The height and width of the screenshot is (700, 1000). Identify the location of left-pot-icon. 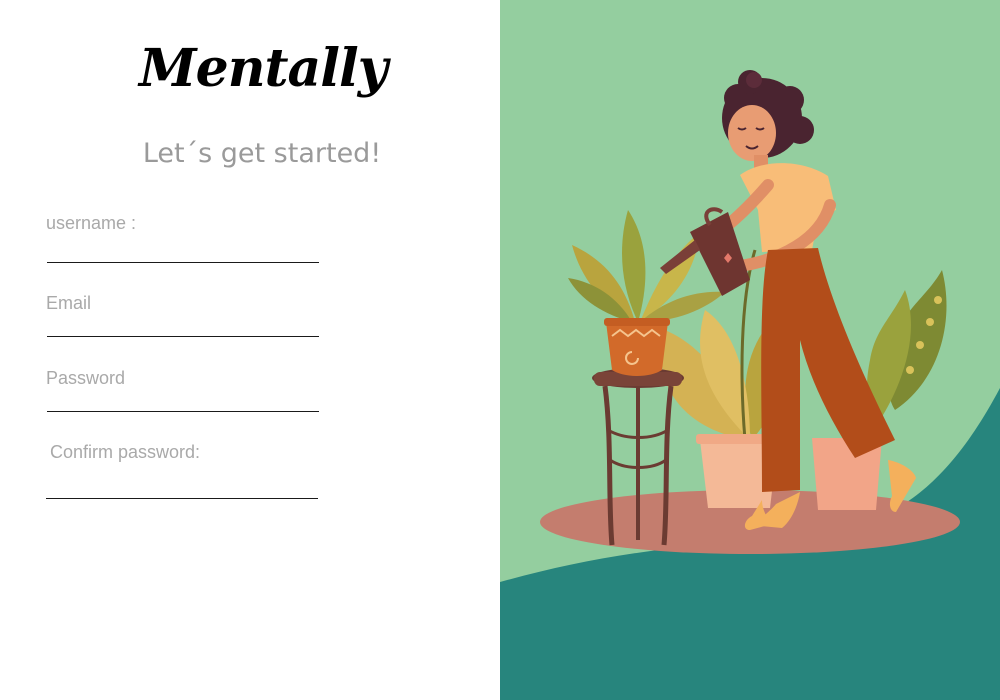
(637, 347).